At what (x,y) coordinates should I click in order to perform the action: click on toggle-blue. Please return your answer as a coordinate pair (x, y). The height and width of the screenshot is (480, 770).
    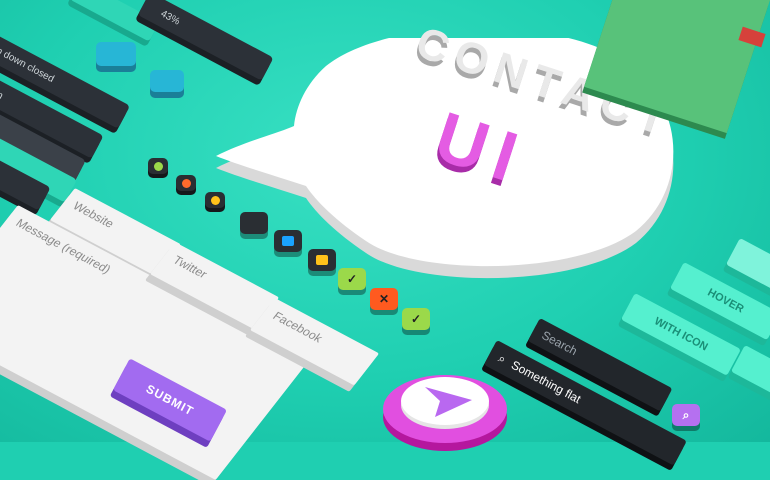
    Looking at the image, I should click on (288, 241).